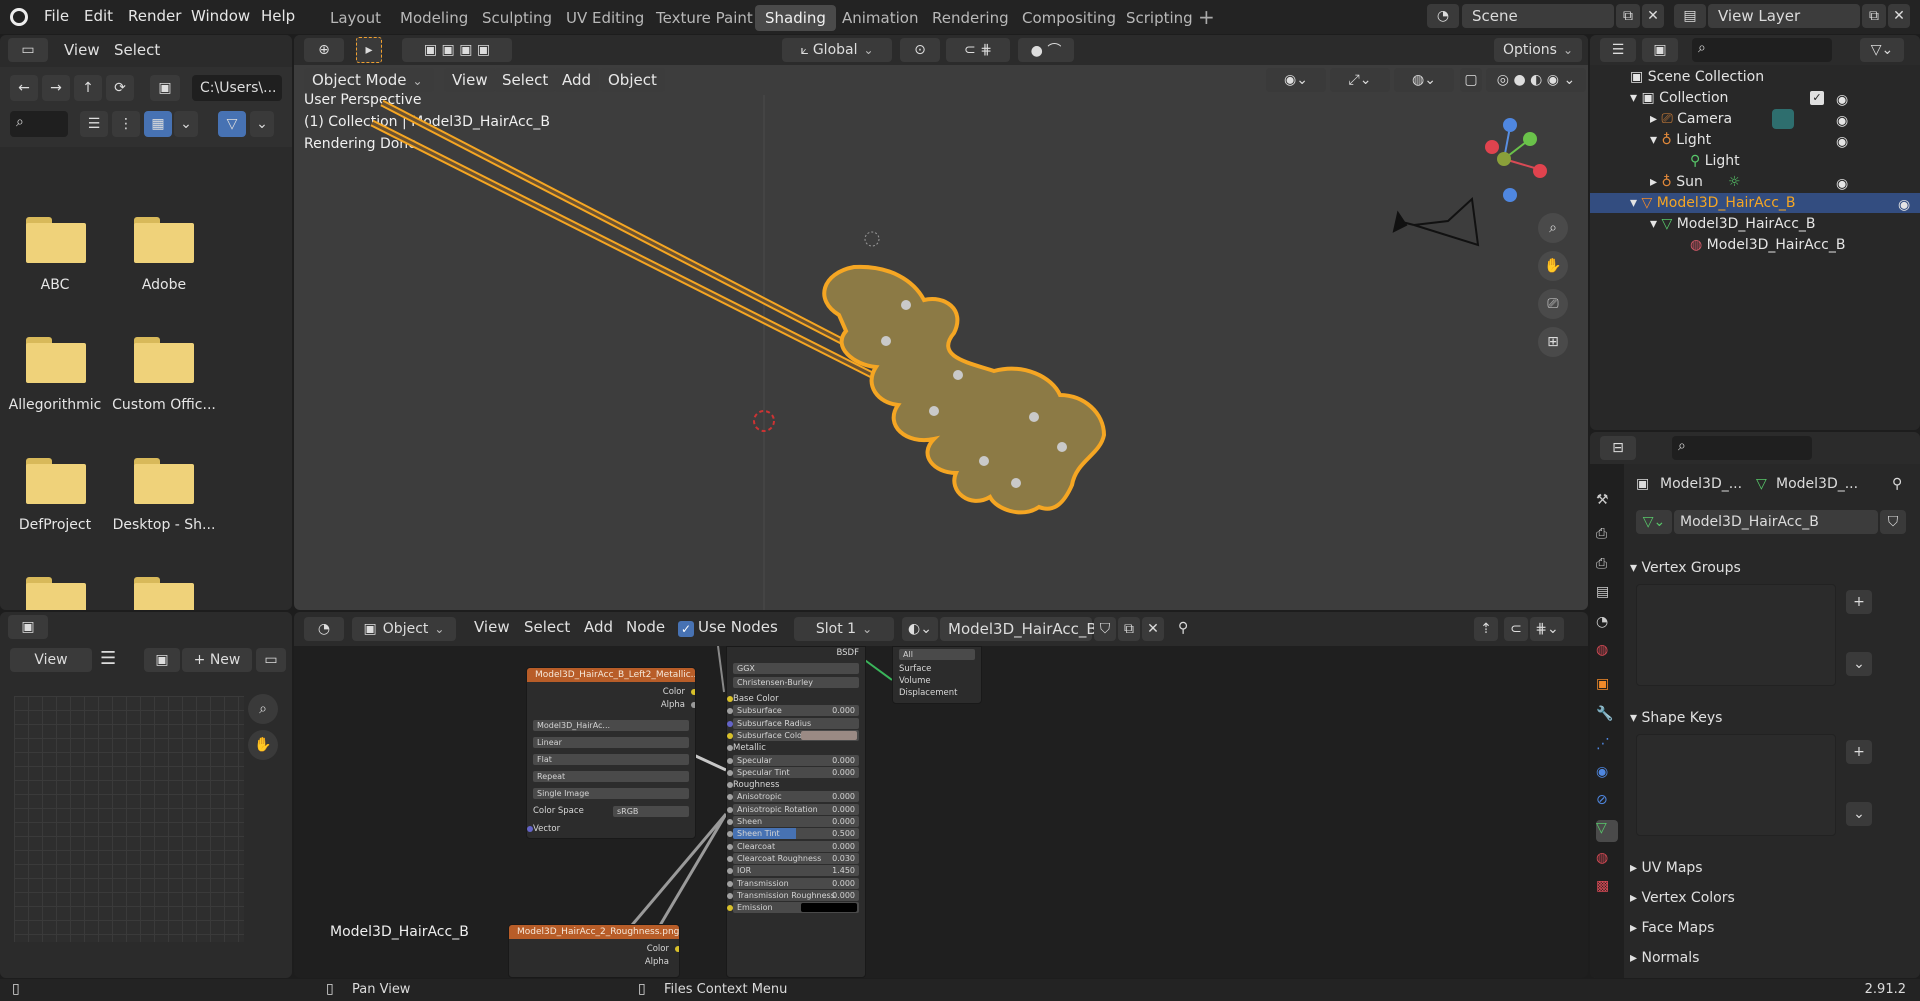  I want to click on material-browse-icon: ◐⌄, so click(920, 629).